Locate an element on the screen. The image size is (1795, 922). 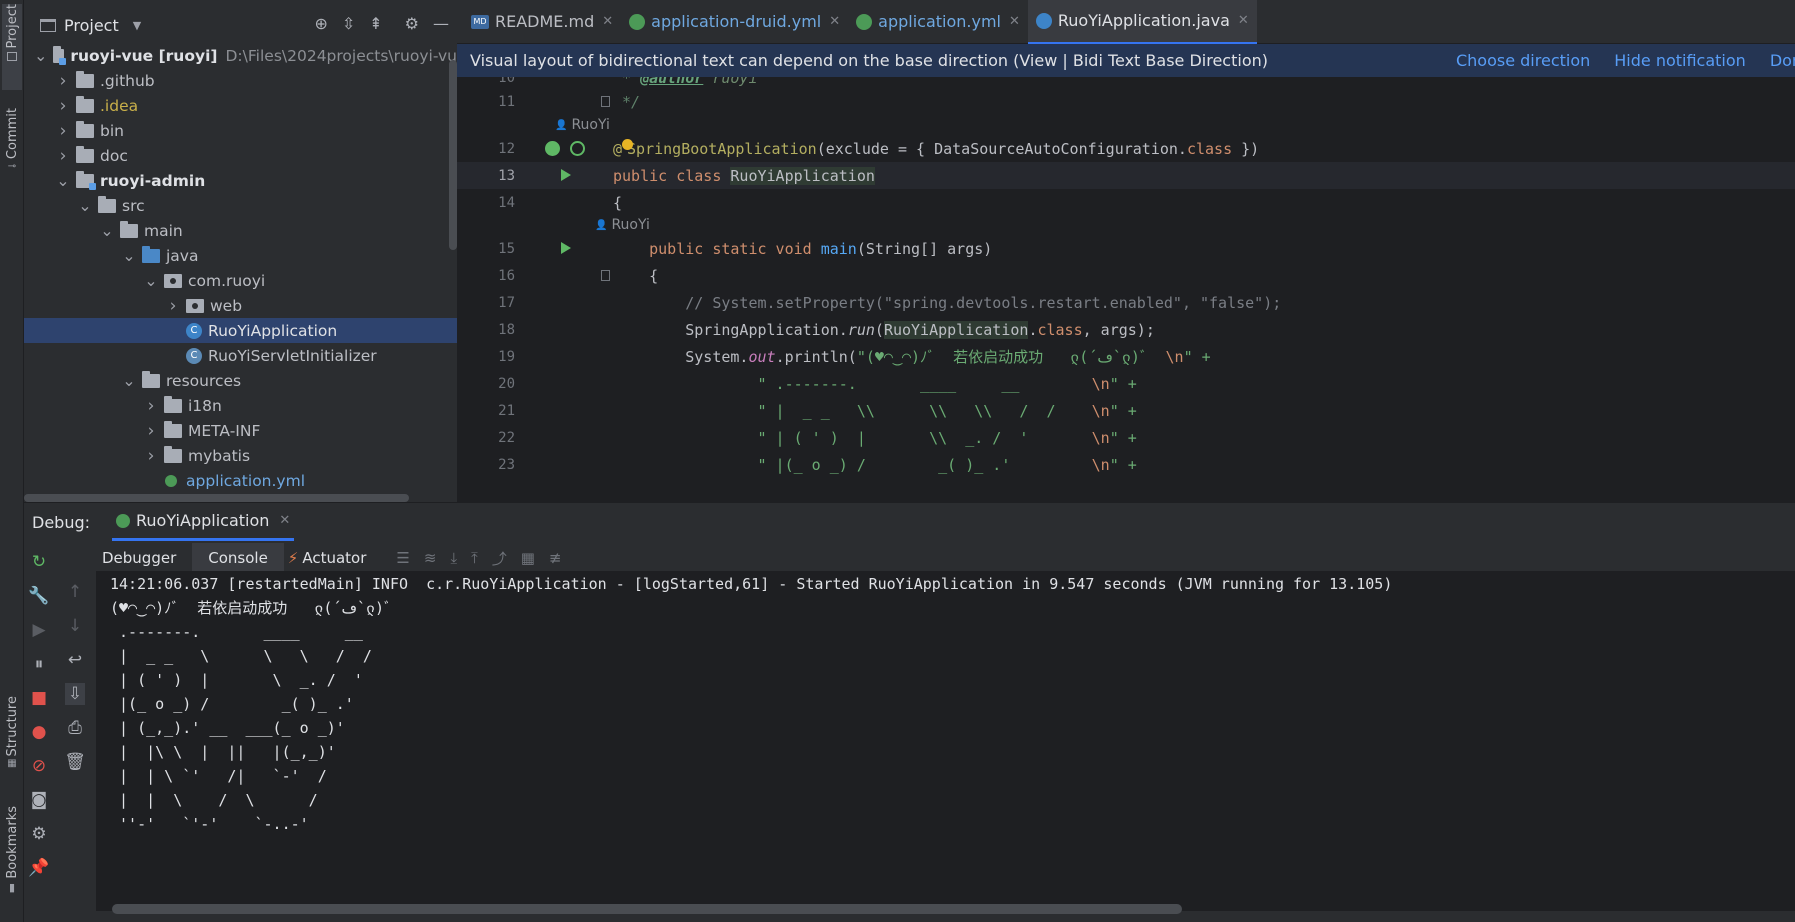
collapse-all-icon: ⇞ is located at coordinates (375, 23).